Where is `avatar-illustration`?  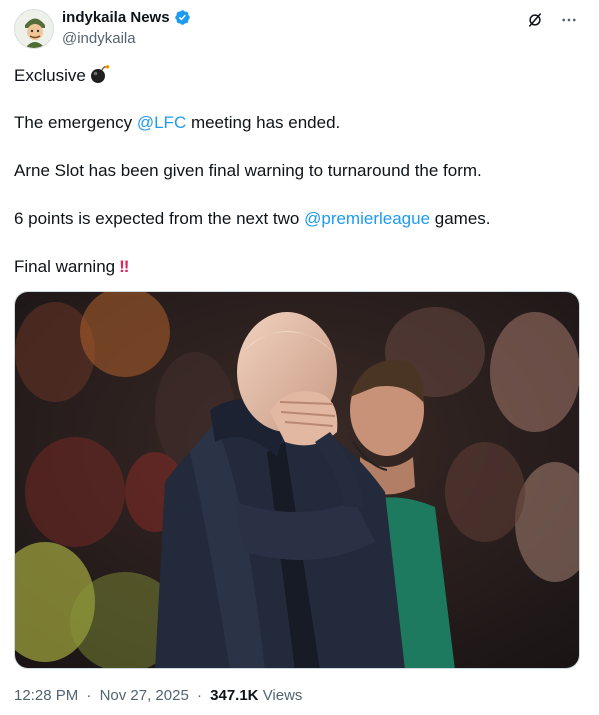 avatar-illustration is located at coordinates (34, 29).